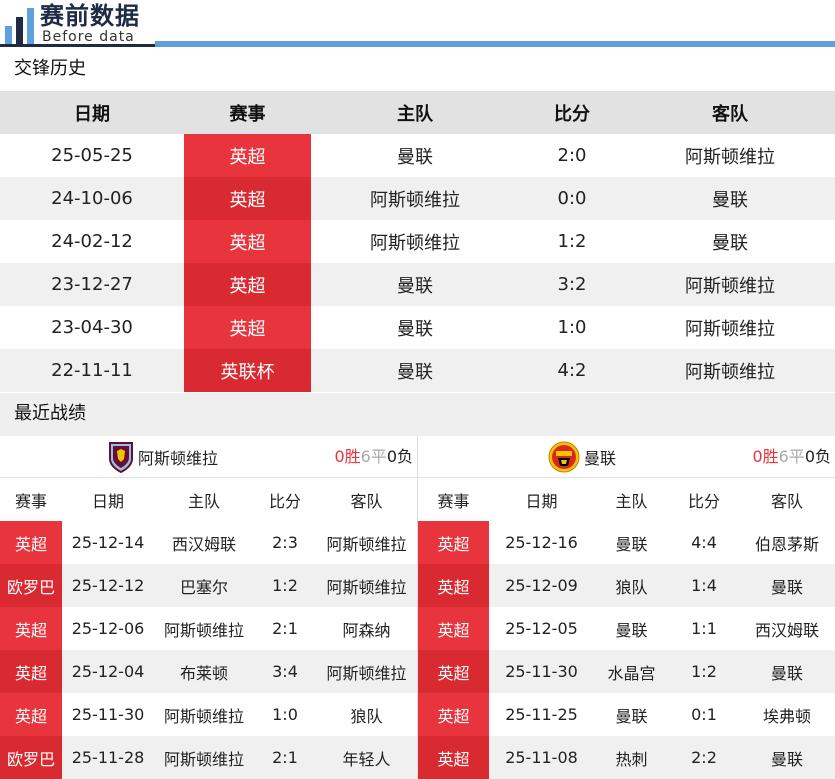 The width and height of the screenshot is (835, 779). I want to click on match-date: 25-12-12, so click(108, 585).